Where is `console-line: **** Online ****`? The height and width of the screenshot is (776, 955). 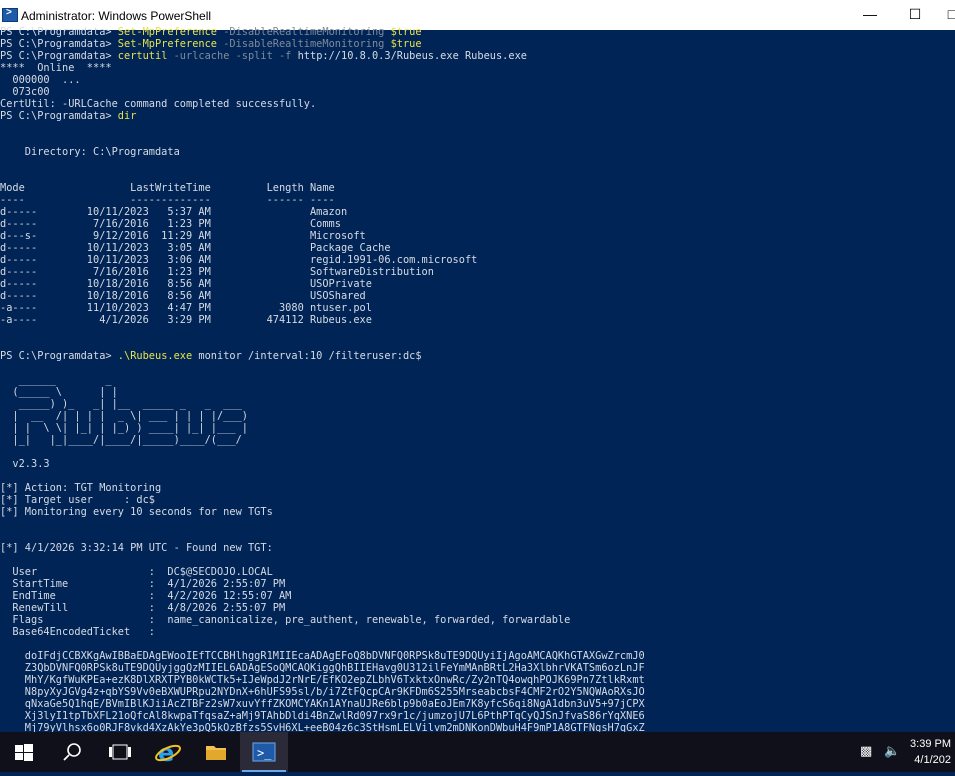 console-line: **** Online **** is located at coordinates (56, 68).